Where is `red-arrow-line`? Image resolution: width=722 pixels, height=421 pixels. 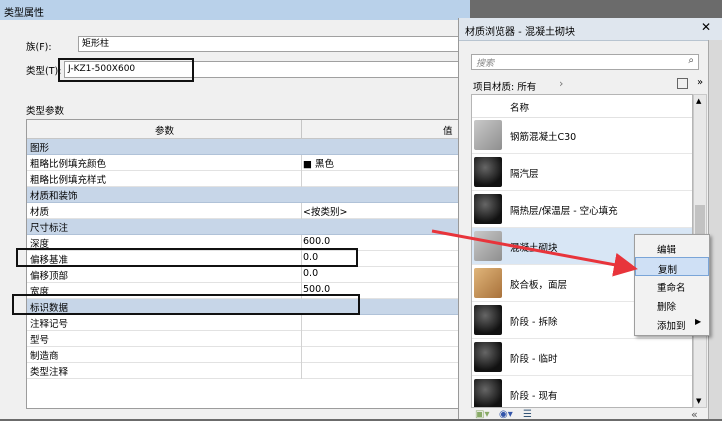
red-arrow-line is located at coordinates (534, 253).